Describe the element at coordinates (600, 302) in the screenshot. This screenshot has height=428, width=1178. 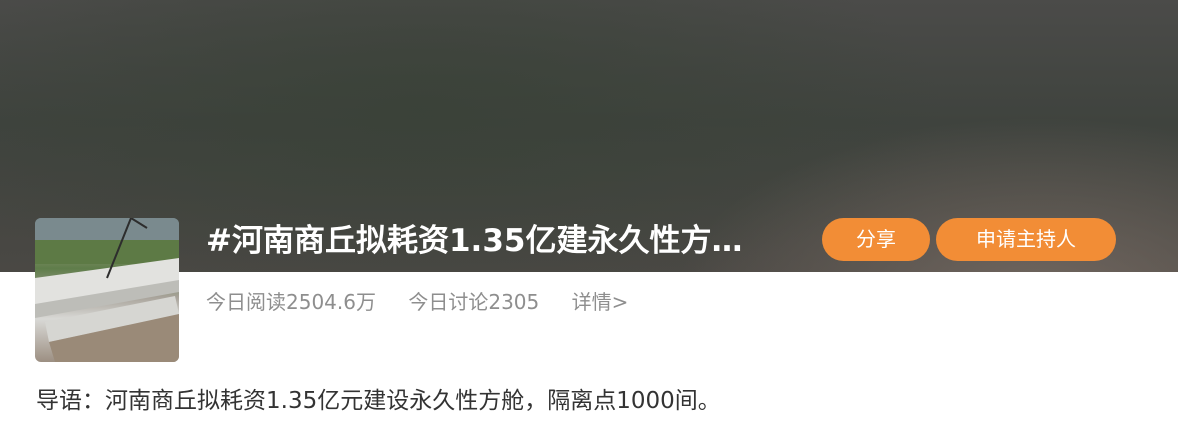
I see `details-link: 详情>` at that location.